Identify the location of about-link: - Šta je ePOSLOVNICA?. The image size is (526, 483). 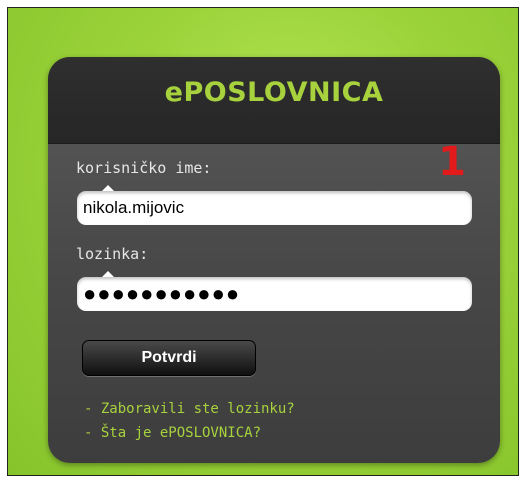
(172, 433).